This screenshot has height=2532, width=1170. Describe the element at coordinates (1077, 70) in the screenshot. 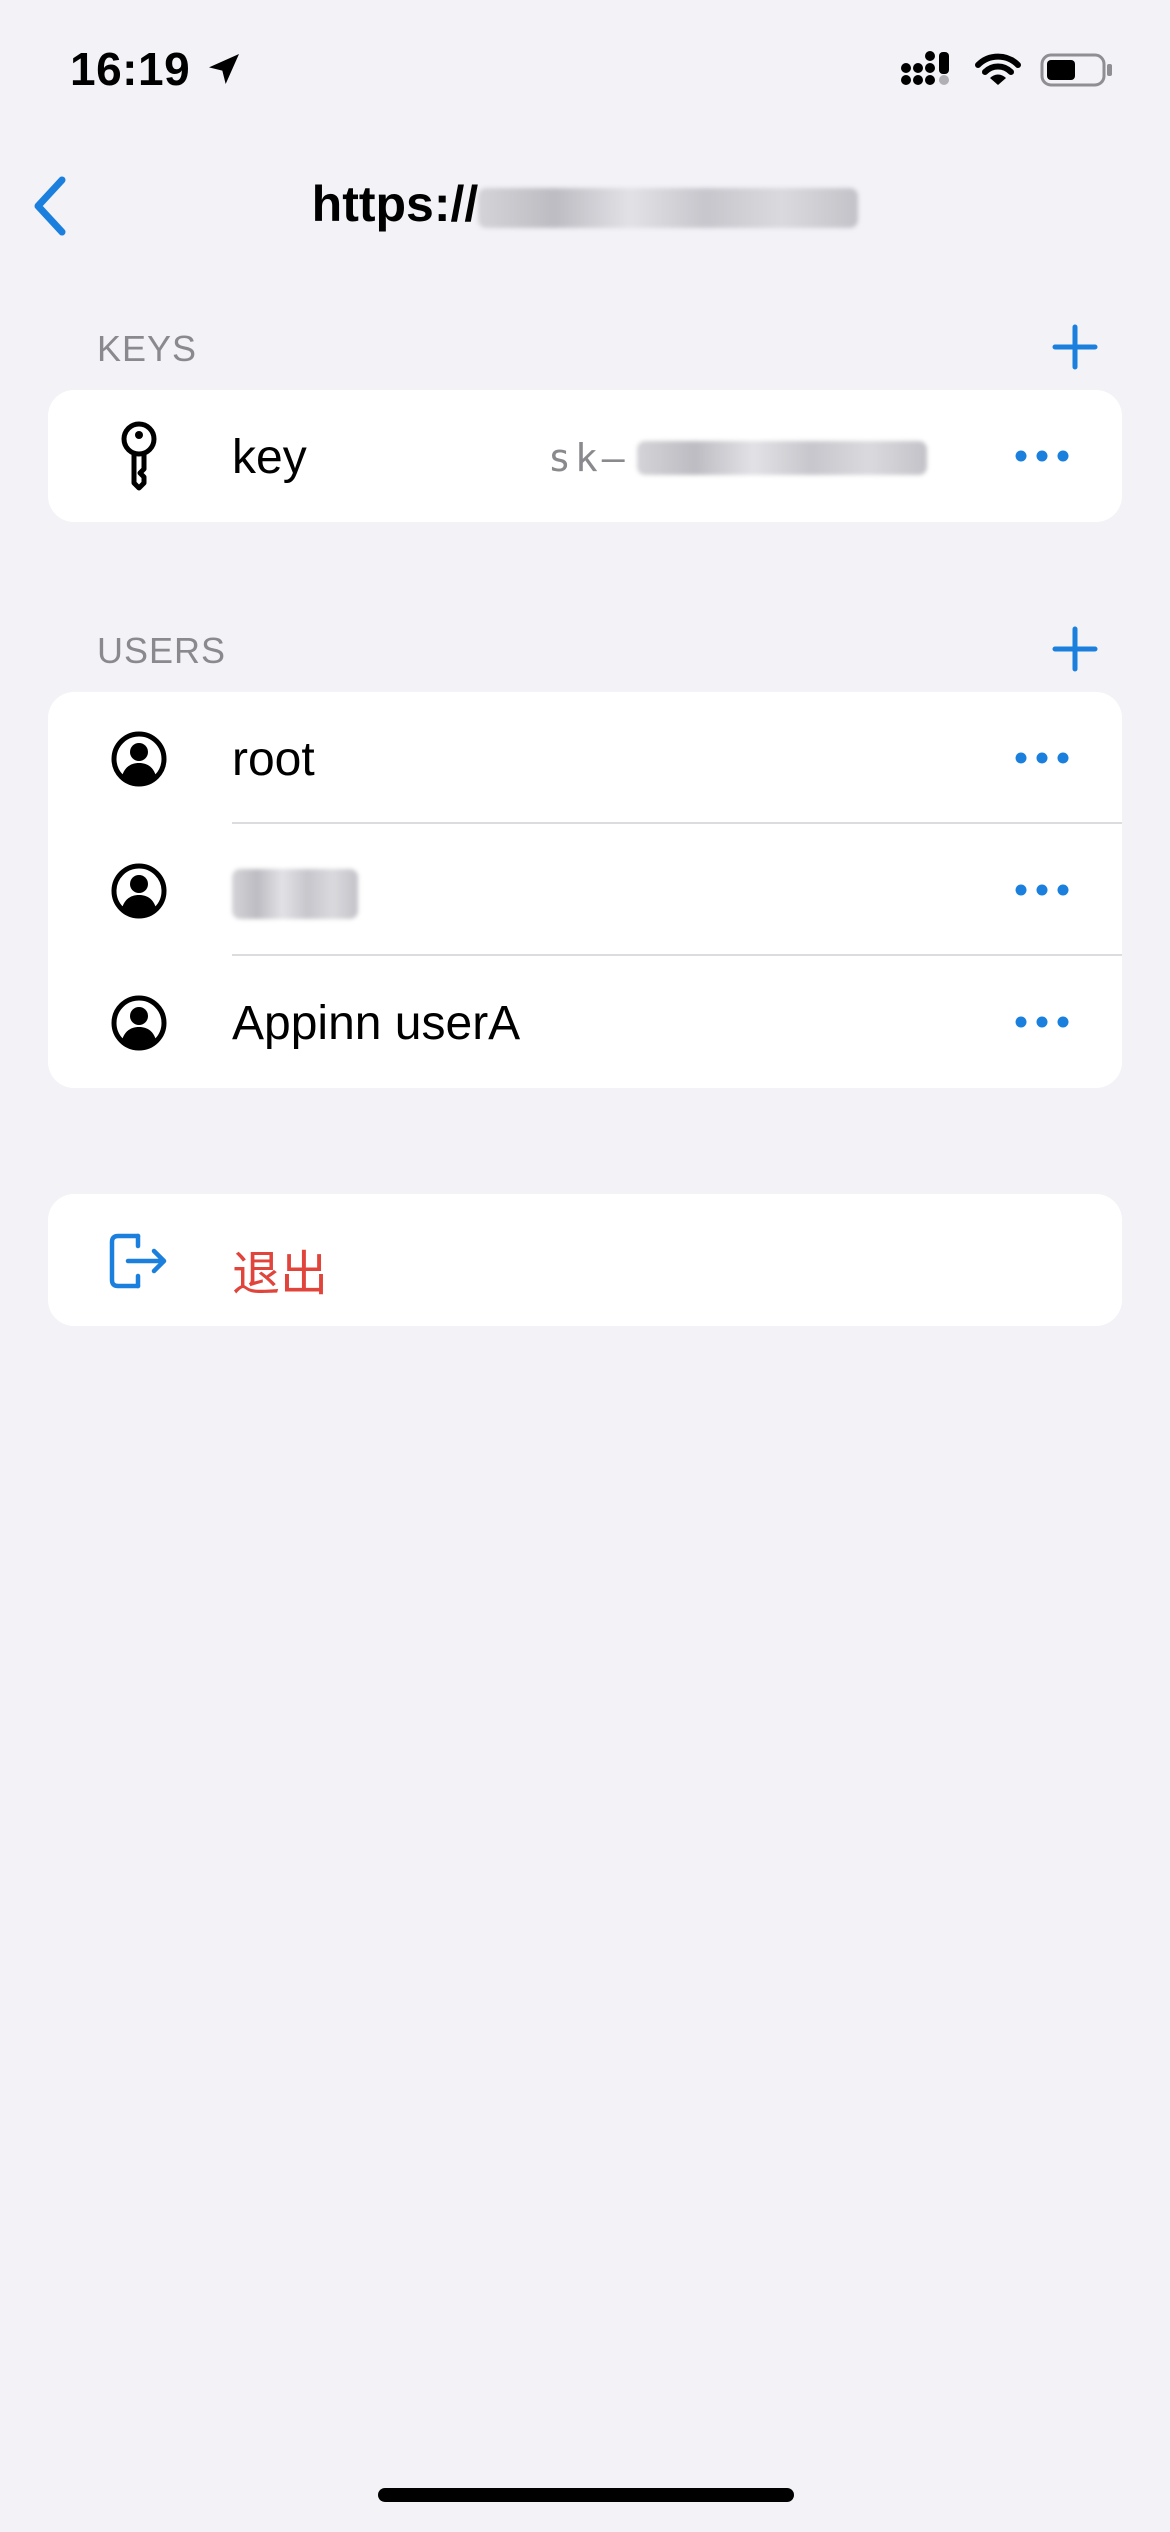

I see `battery-icon` at that location.